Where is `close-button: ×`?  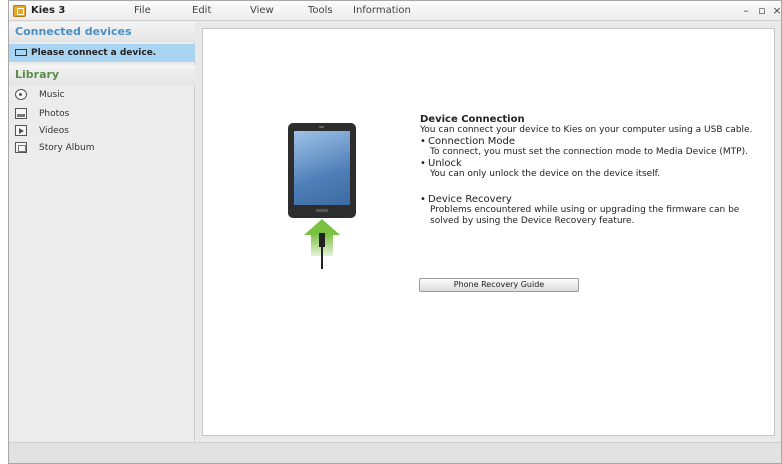 close-button: × is located at coordinates (776, 11).